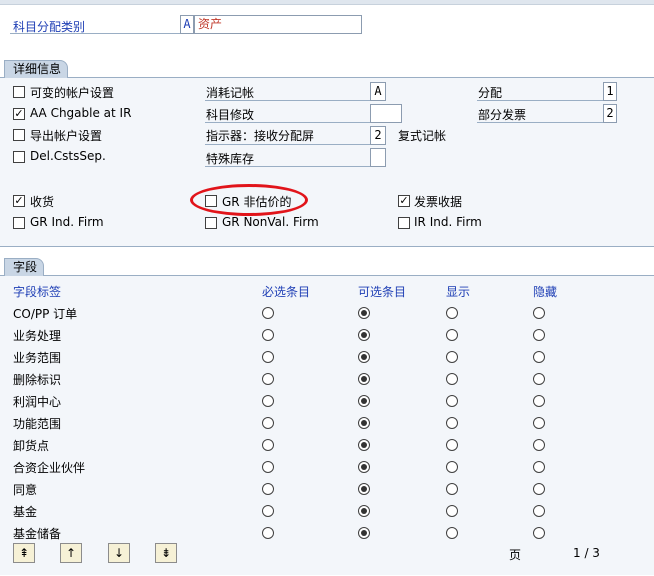 The height and width of the screenshot is (576, 654). Describe the element at coordinates (260, 136) in the screenshot. I see `receipt-assignment-indicator-label: 指示器：接收分配屏` at that location.